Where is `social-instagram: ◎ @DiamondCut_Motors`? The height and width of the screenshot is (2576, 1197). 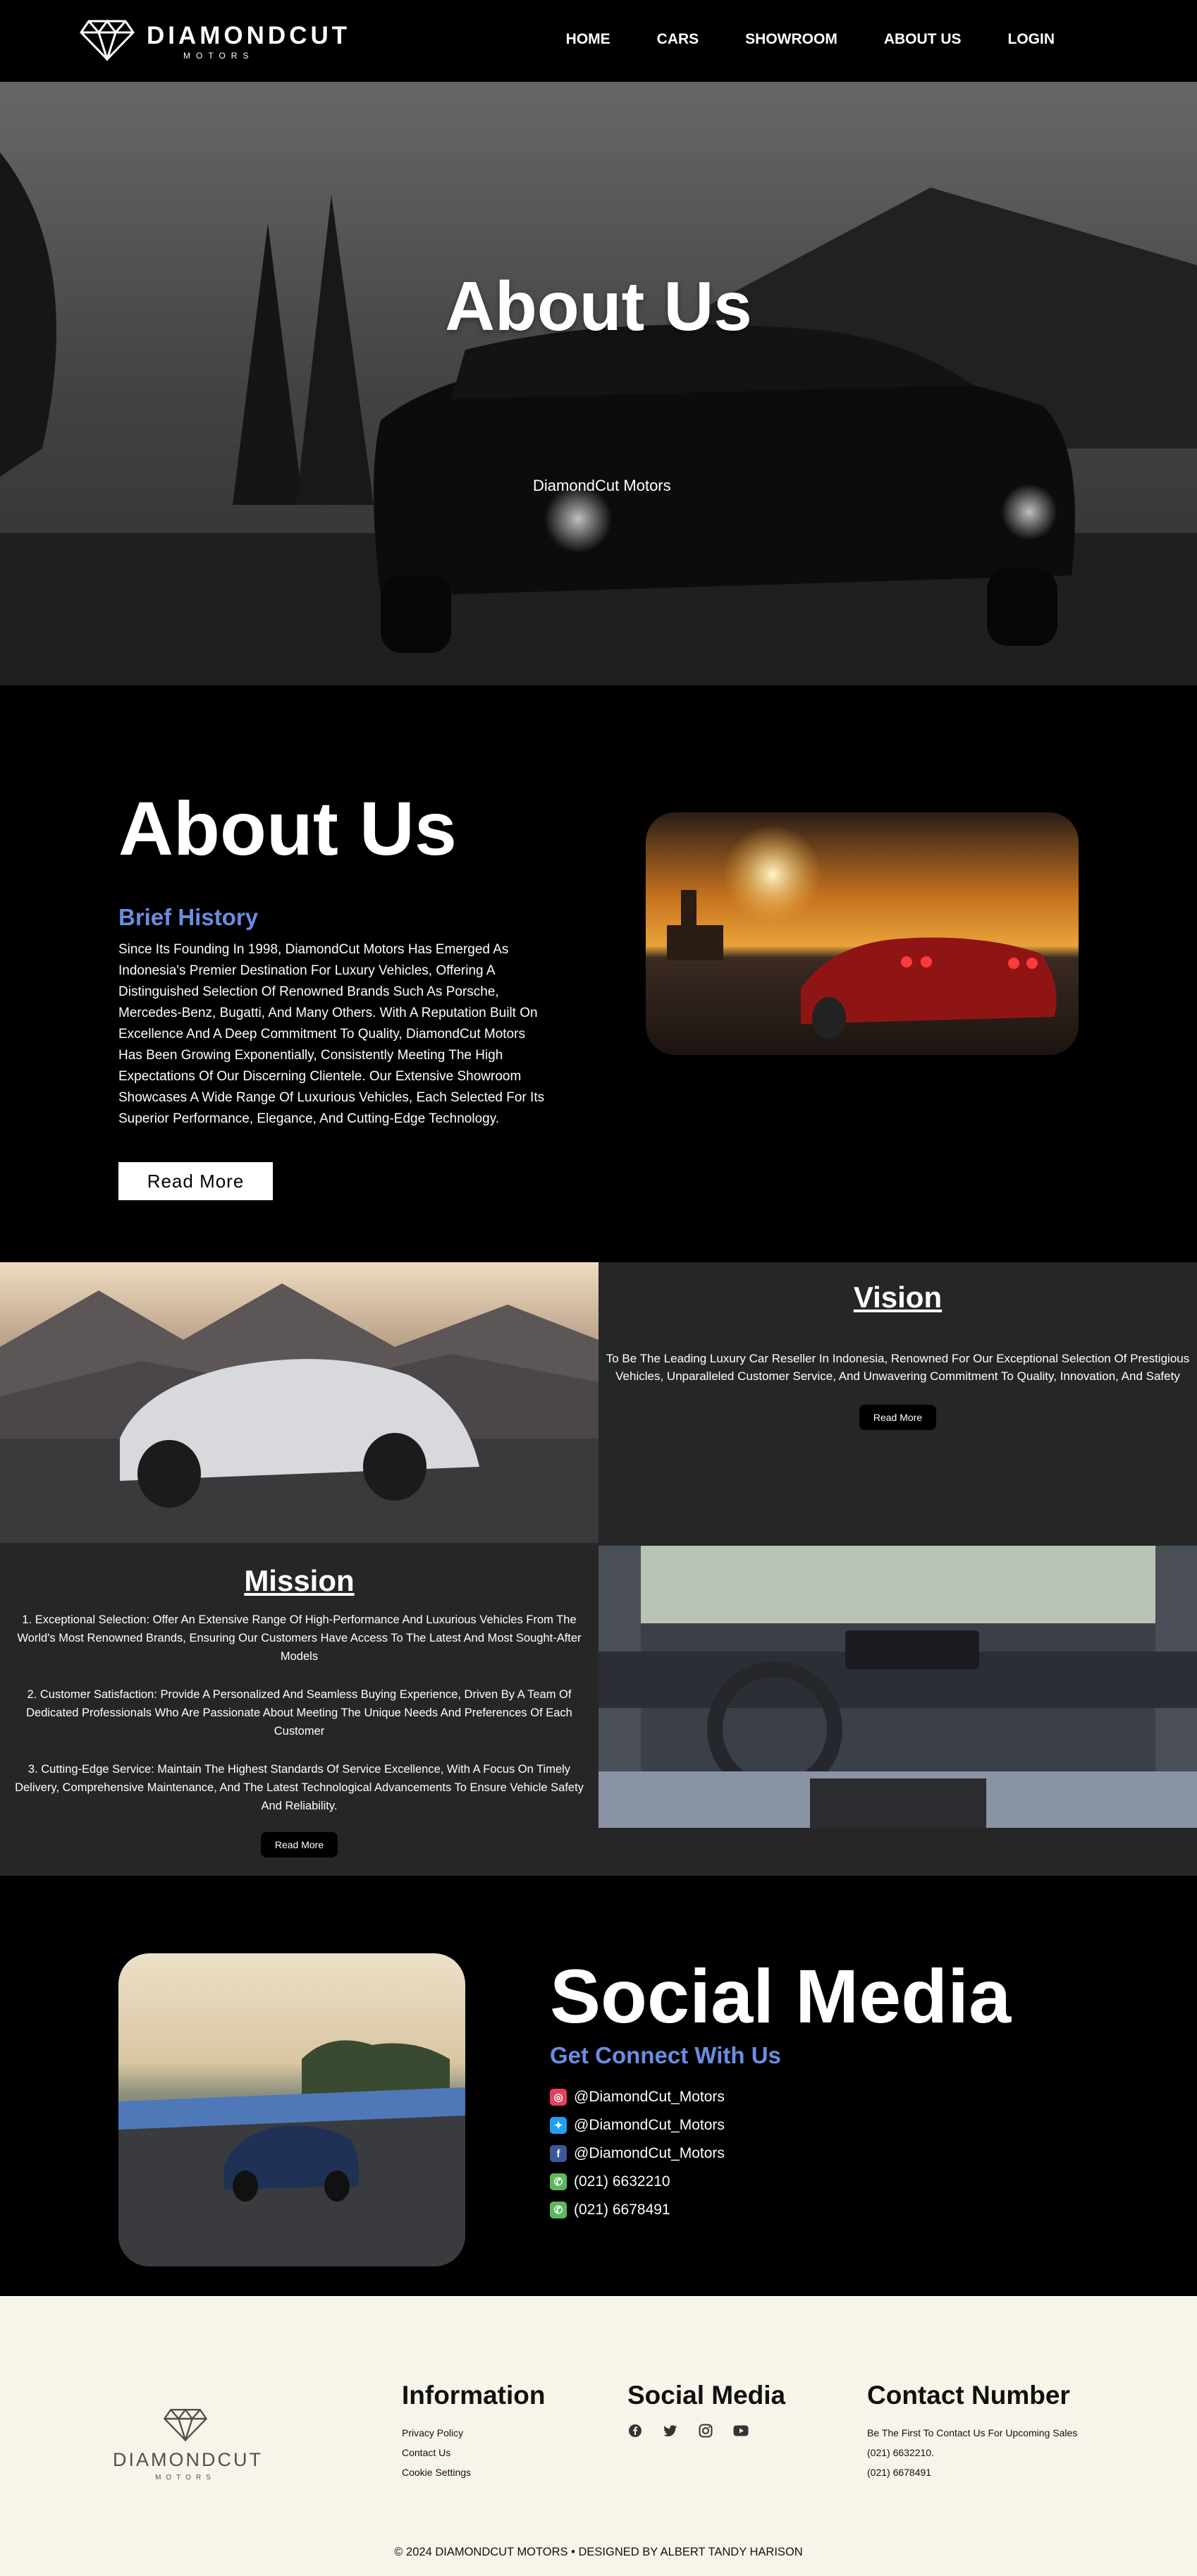 social-instagram: ◎ @DiamondCut_Motors is located at coordinates (638, 2097).